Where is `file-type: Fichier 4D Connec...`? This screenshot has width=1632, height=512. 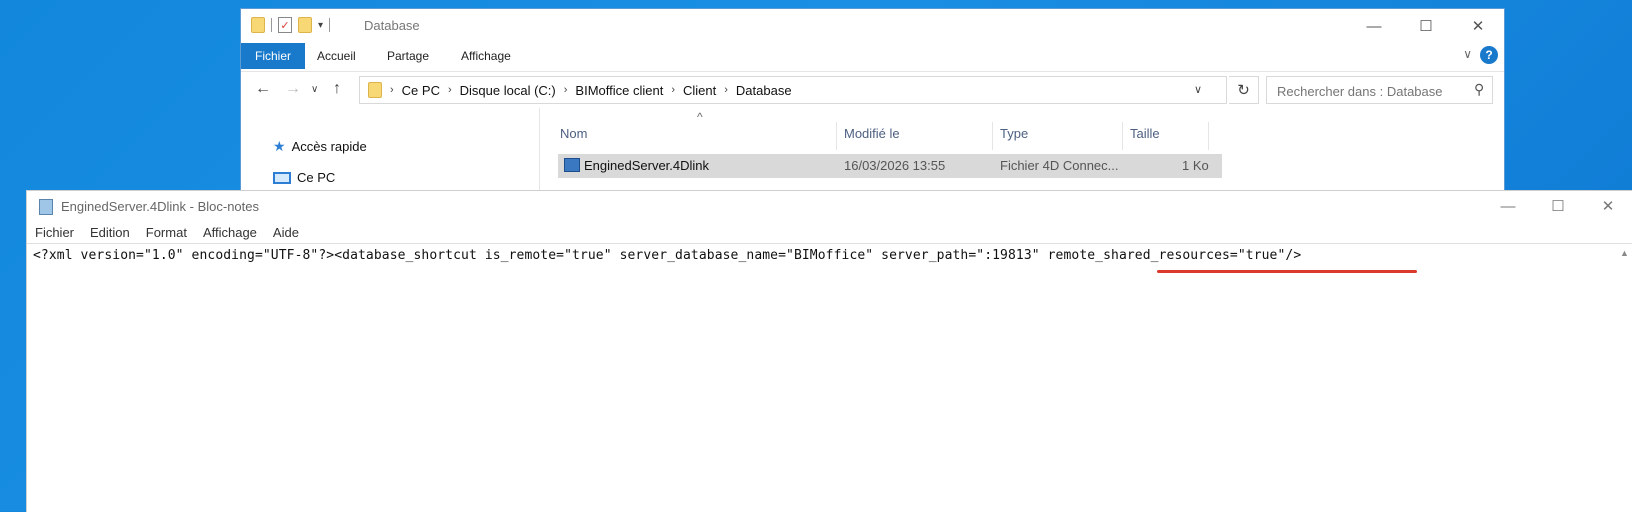 file-type: Fichier 4D Connec... is located at coordinates (1059, 165).